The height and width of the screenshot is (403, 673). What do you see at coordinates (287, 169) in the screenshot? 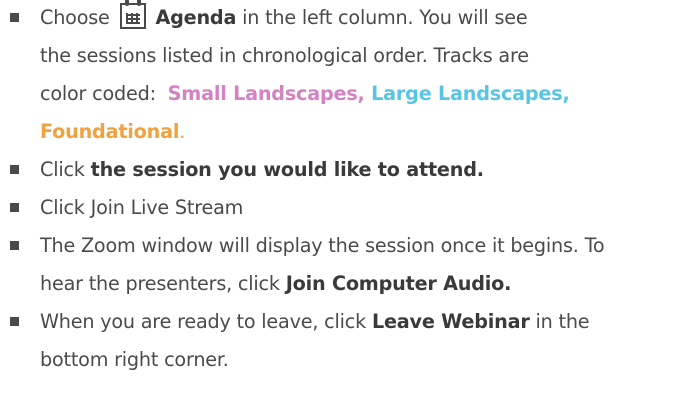
I see `session-instruction: the session you would like to attend.` at bounding box center [287, 169].